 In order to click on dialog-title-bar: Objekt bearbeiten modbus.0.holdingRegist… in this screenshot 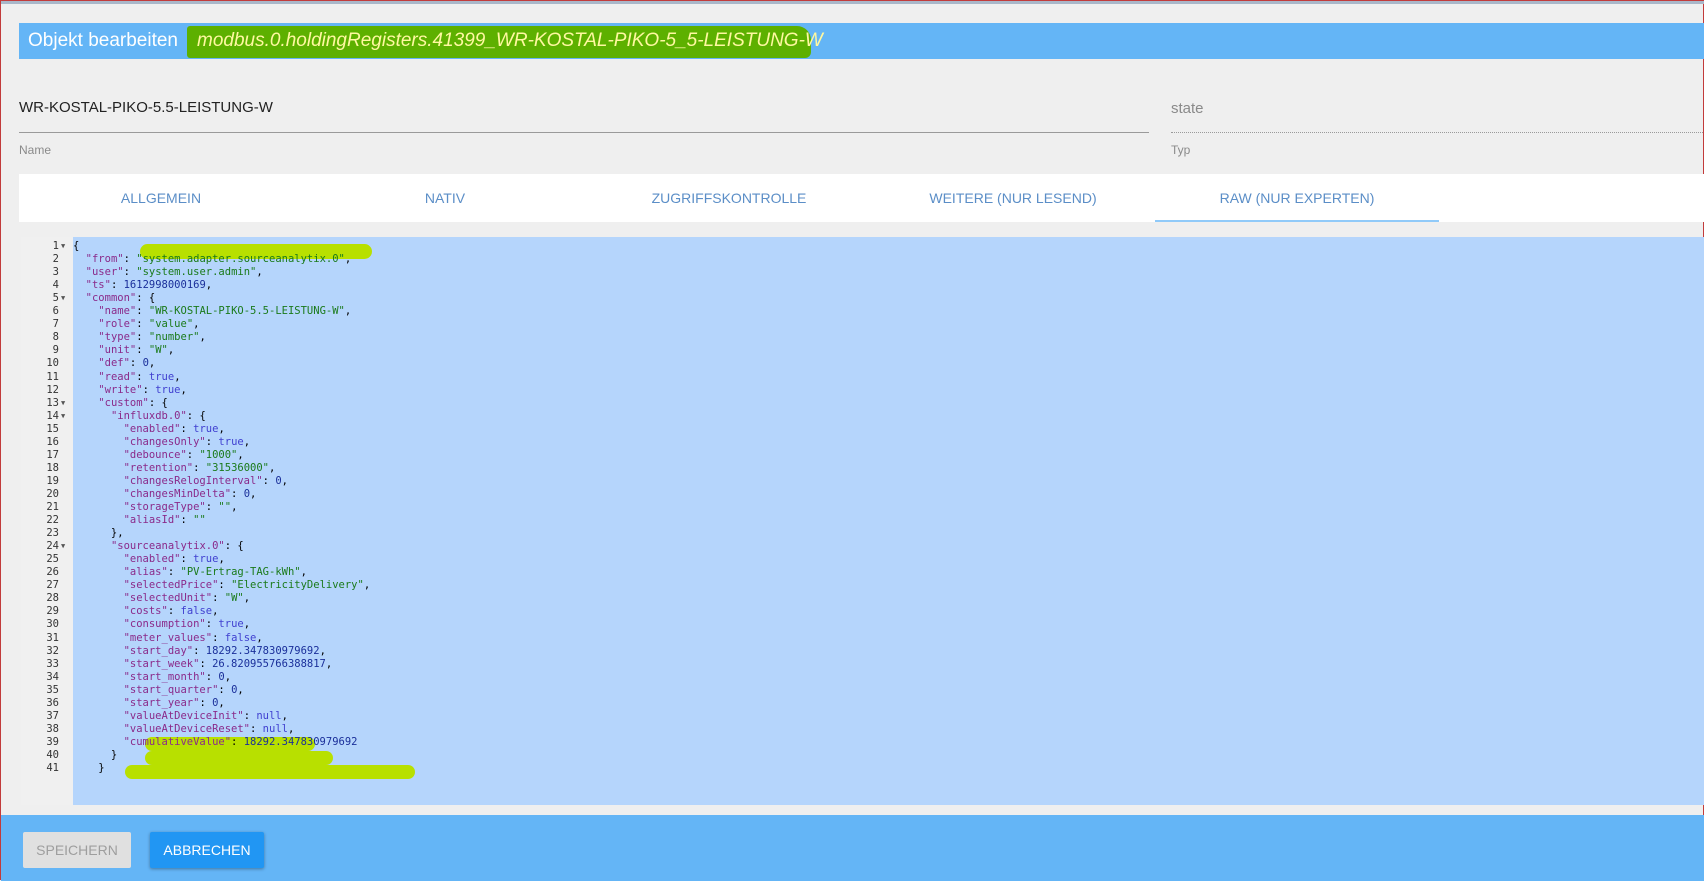, I will do `click(861, 41)`.